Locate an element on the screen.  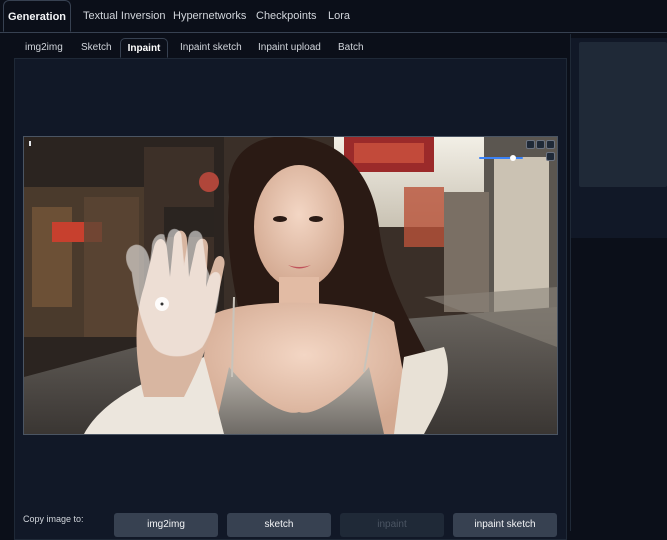
copy-to-sketch-button: sketch is located at coordinates (279, 525).